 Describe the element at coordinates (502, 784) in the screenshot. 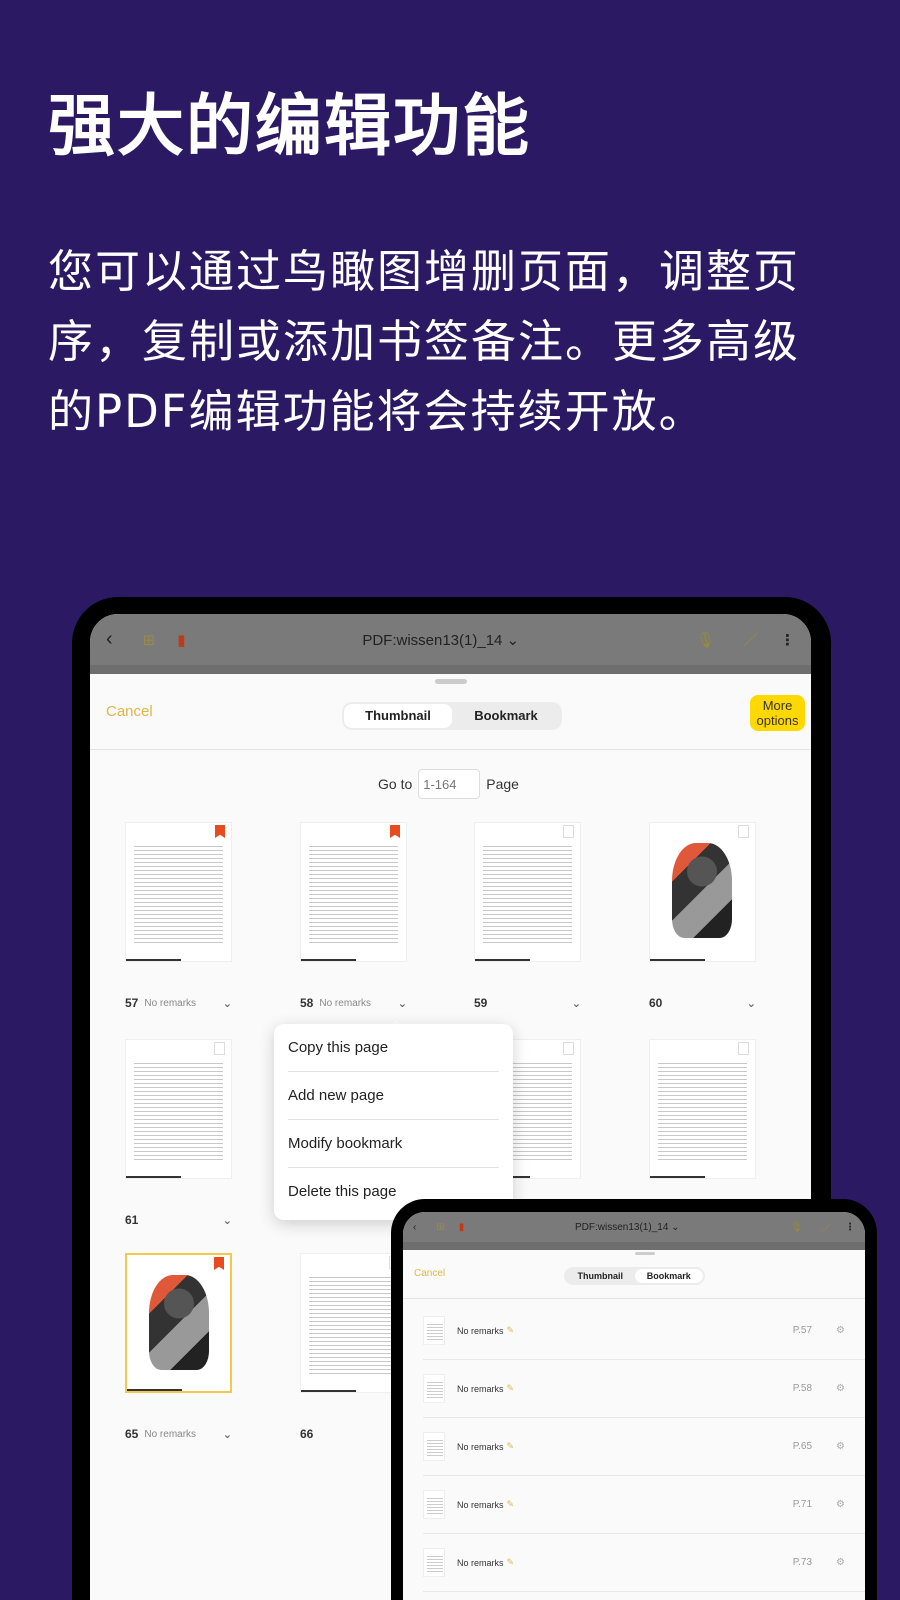

I see `page-label: Page` at that location.